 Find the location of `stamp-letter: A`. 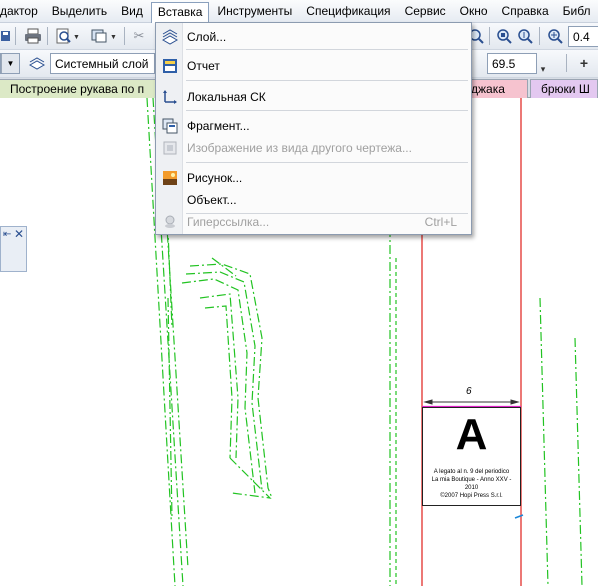

stamp-letter: A is located at coordinates (471, 434).